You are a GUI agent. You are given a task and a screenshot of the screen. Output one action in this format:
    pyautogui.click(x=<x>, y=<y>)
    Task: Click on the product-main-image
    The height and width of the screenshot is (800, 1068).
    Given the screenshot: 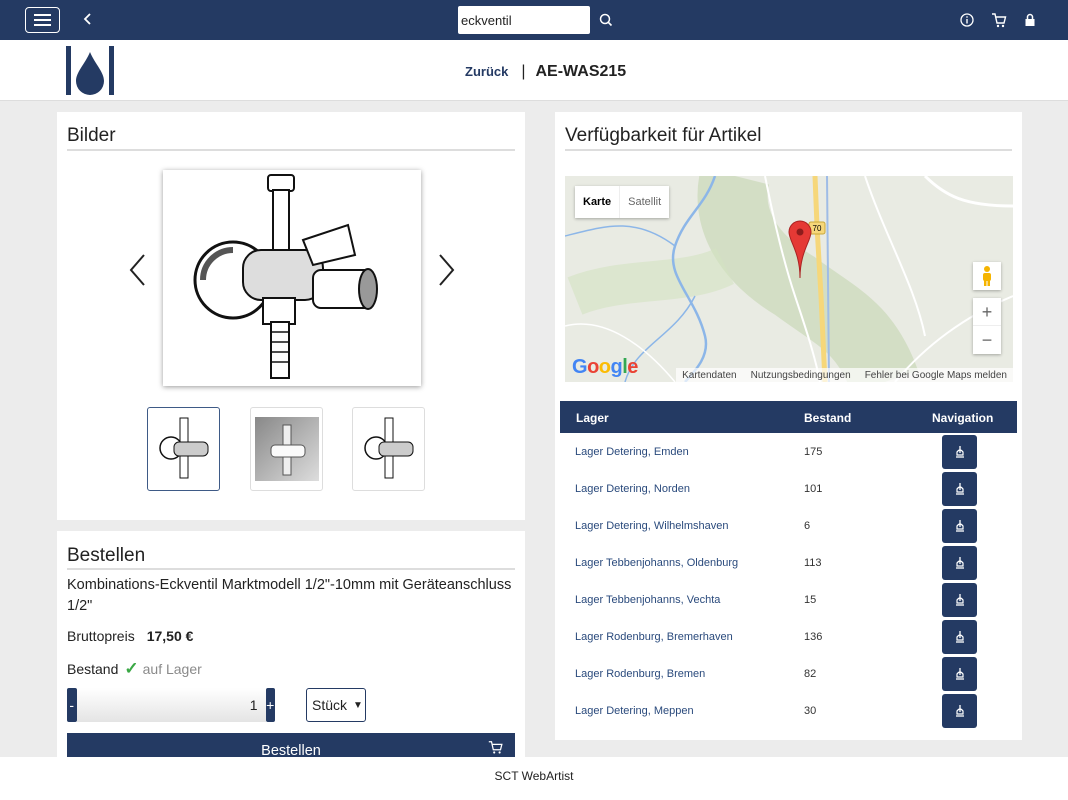 What is the action you would take?
    pyautogui.click(x=292, y=278)
    